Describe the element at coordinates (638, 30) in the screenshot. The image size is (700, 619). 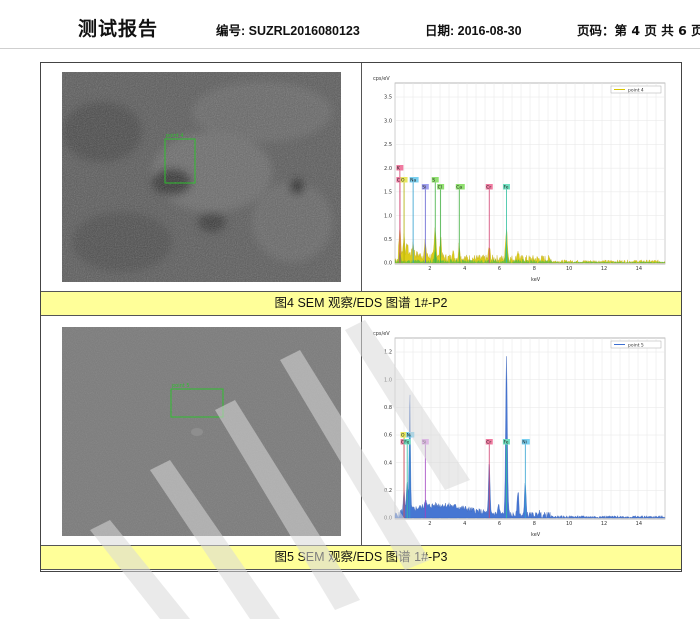
I see `page-info: 页码：第 4 页 共 6 页` at that location.